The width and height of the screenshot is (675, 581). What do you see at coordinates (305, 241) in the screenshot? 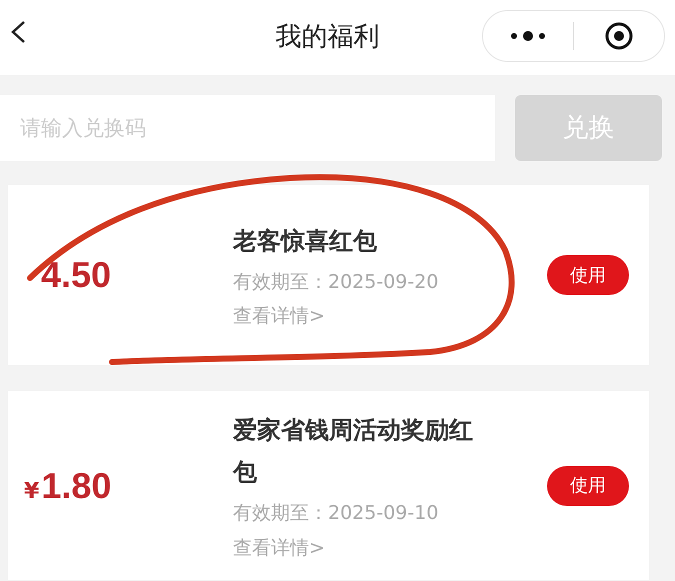
I see `coupon-title: 老客惊喜红包` at bounding box center [305, 241].